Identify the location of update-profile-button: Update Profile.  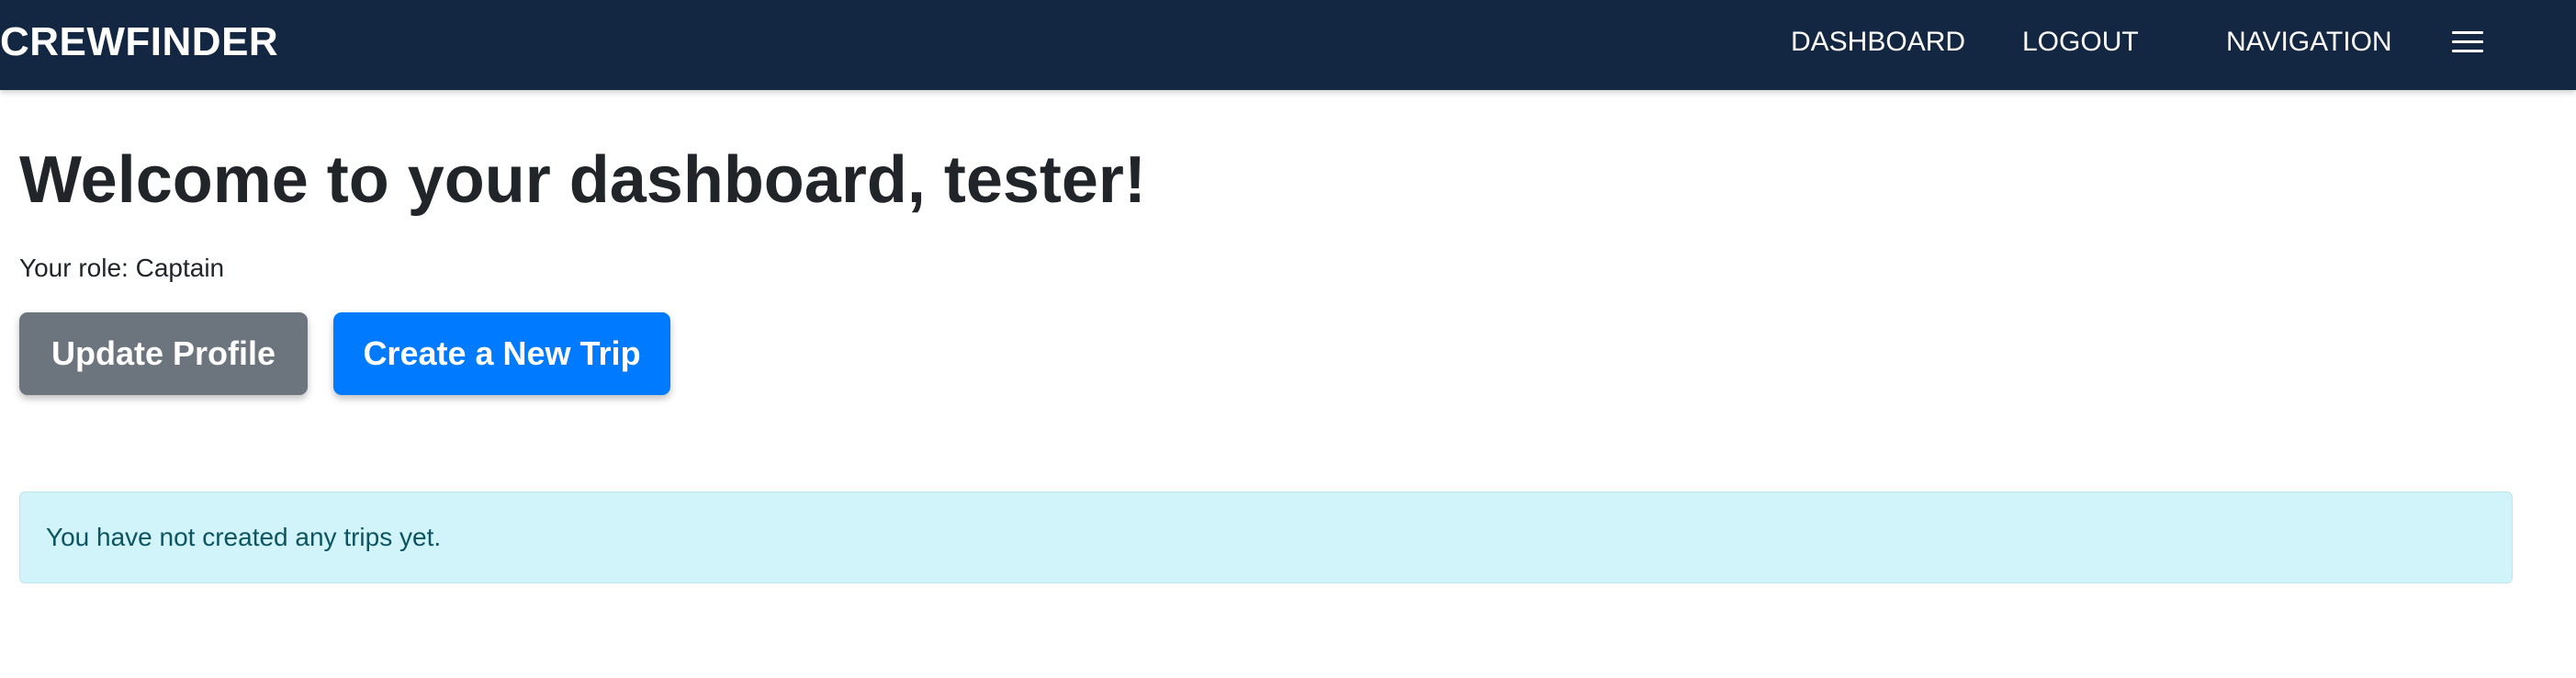
(163, 353).